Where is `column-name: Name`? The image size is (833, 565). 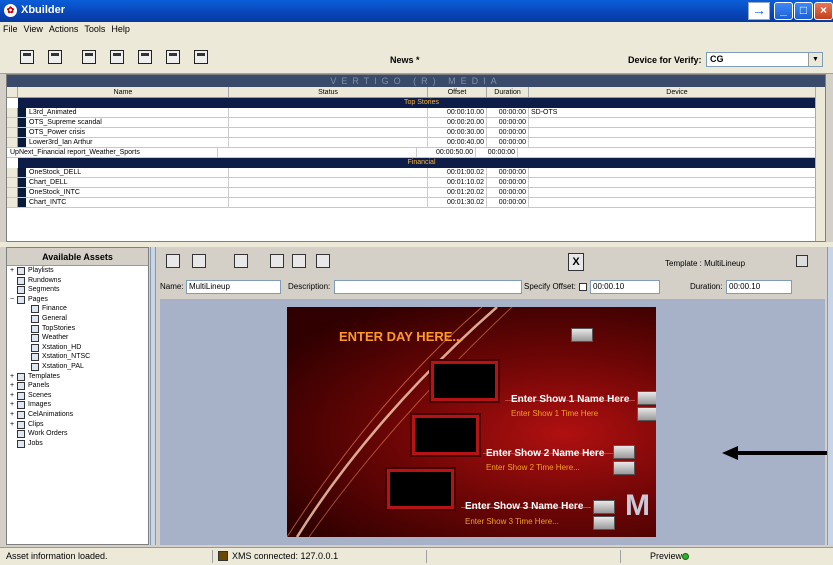
column-name: Name is located at coordinates (123, 92).